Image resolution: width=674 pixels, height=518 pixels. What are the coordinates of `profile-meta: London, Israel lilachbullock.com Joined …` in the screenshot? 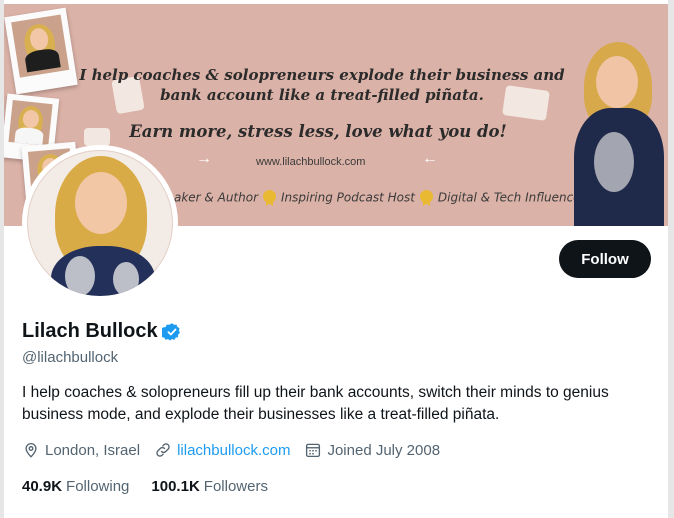 It's located at (238, 450).